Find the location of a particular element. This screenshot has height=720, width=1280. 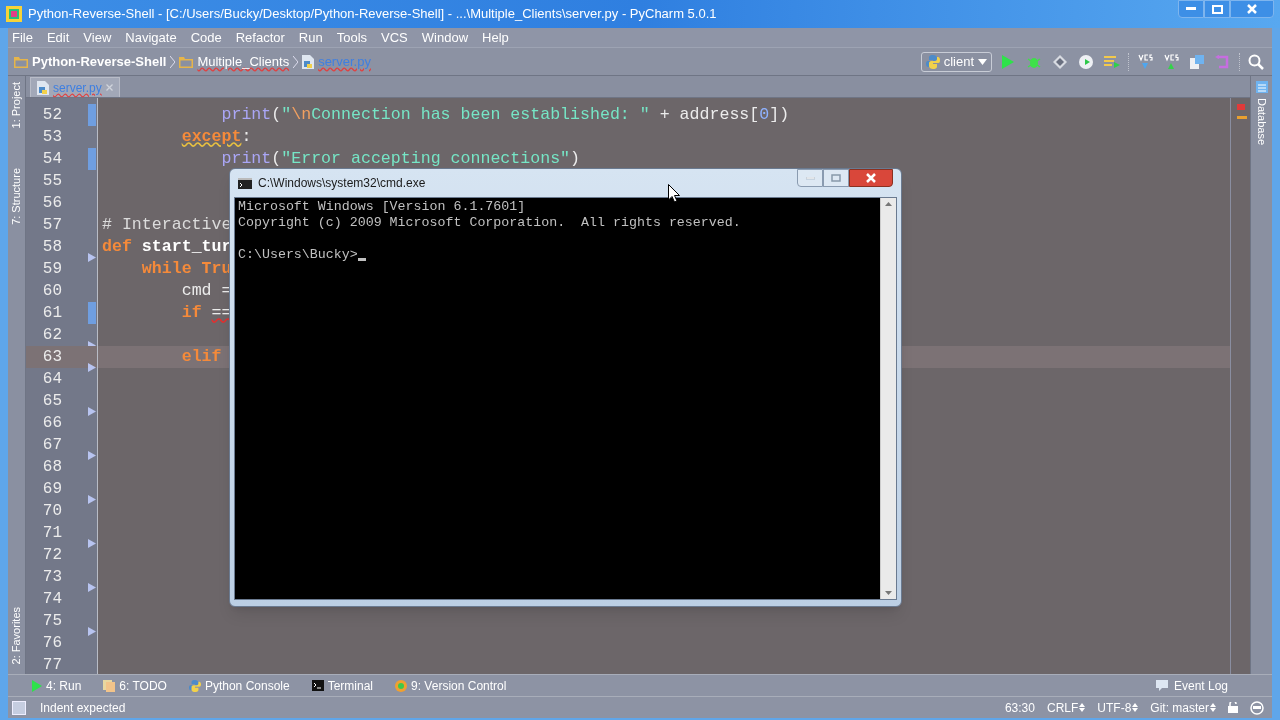

line-number: 76 is located at coordinates (51, 643).